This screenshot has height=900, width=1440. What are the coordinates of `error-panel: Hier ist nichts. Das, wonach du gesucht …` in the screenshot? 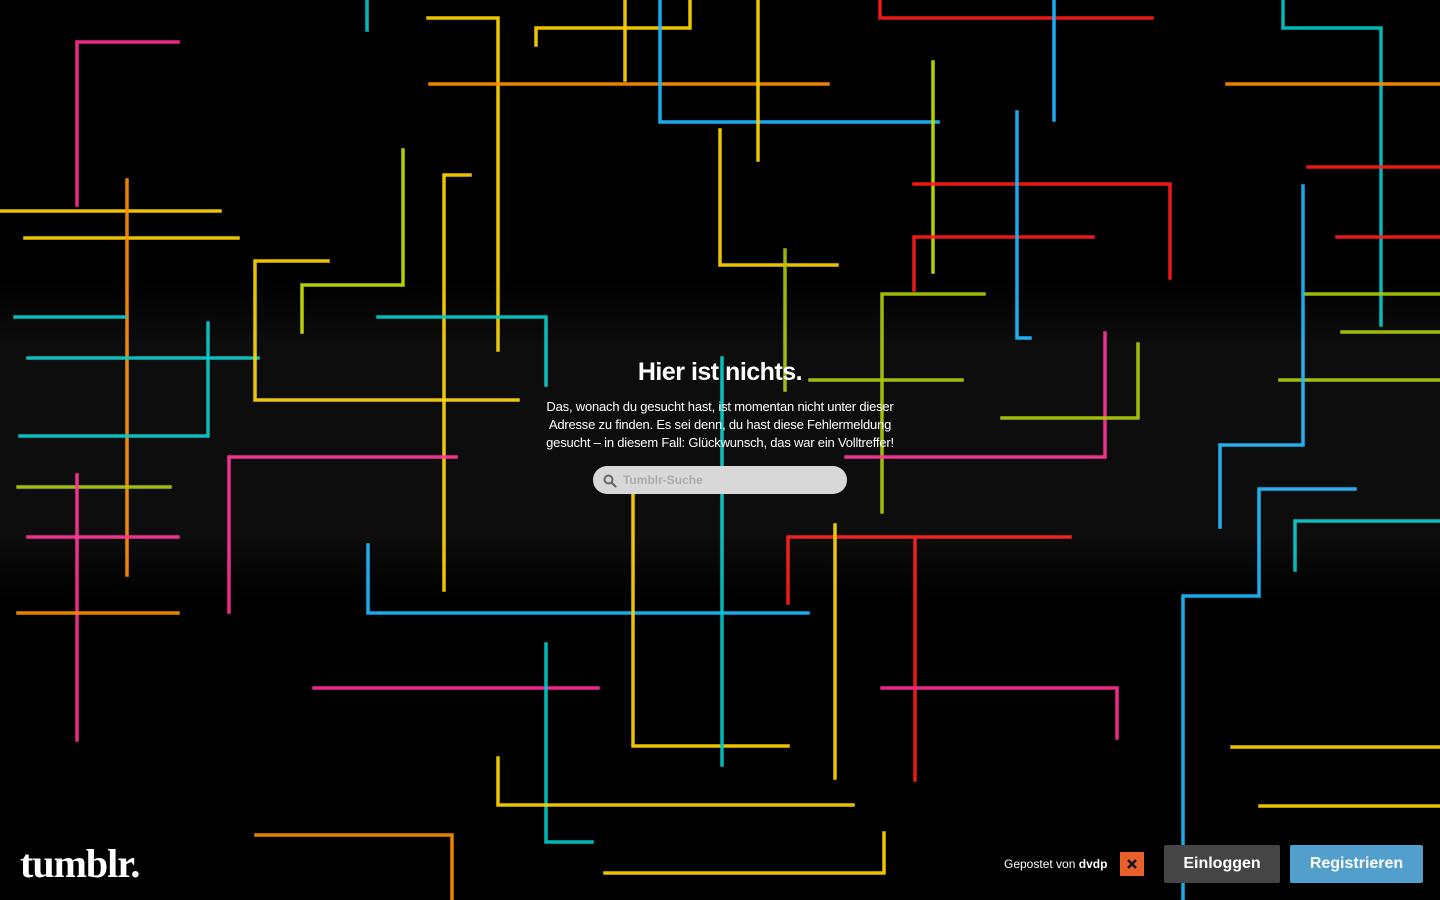 It's located at (720, 425).